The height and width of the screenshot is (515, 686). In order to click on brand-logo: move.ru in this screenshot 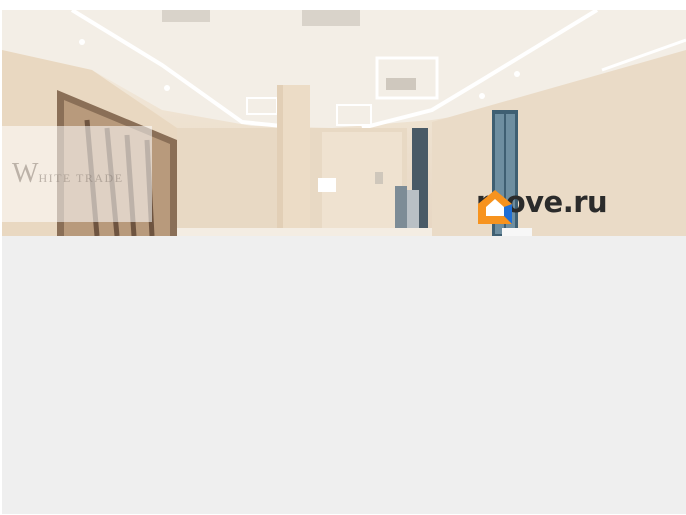, I will do `click(542, 206)`.